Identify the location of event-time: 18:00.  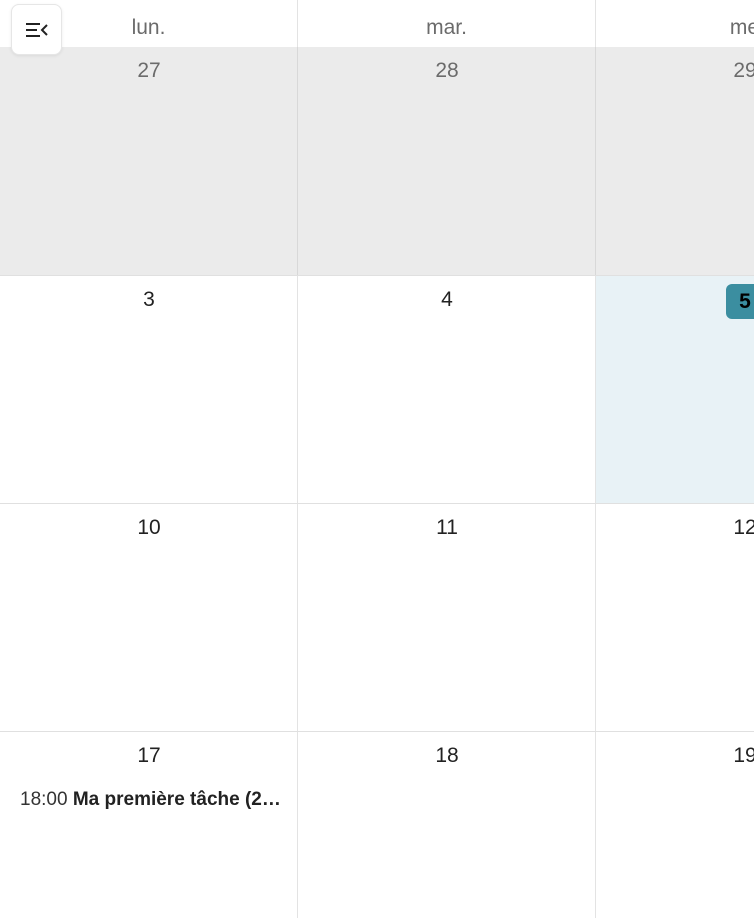
(44, 799).